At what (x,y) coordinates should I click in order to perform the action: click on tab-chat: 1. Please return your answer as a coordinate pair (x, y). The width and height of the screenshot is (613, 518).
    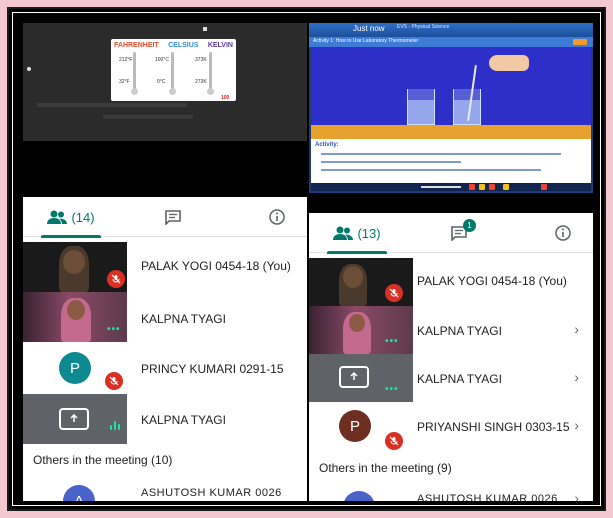
    Looking at the image, I should click on (459, 233).